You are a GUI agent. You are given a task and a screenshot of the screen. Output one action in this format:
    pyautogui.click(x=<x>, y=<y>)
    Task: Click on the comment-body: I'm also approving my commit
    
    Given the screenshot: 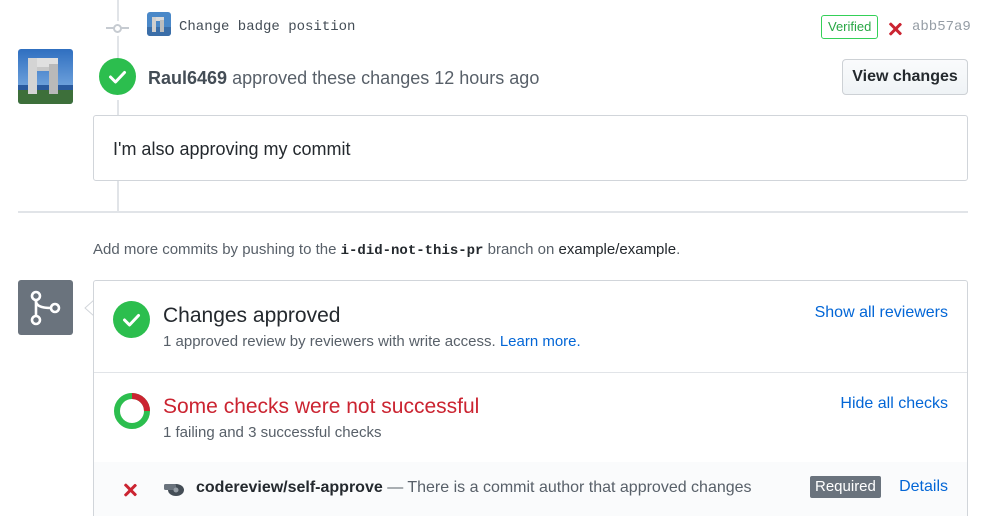 What is the action you would take?
    pyautogui.click(x=232, y=149)
    